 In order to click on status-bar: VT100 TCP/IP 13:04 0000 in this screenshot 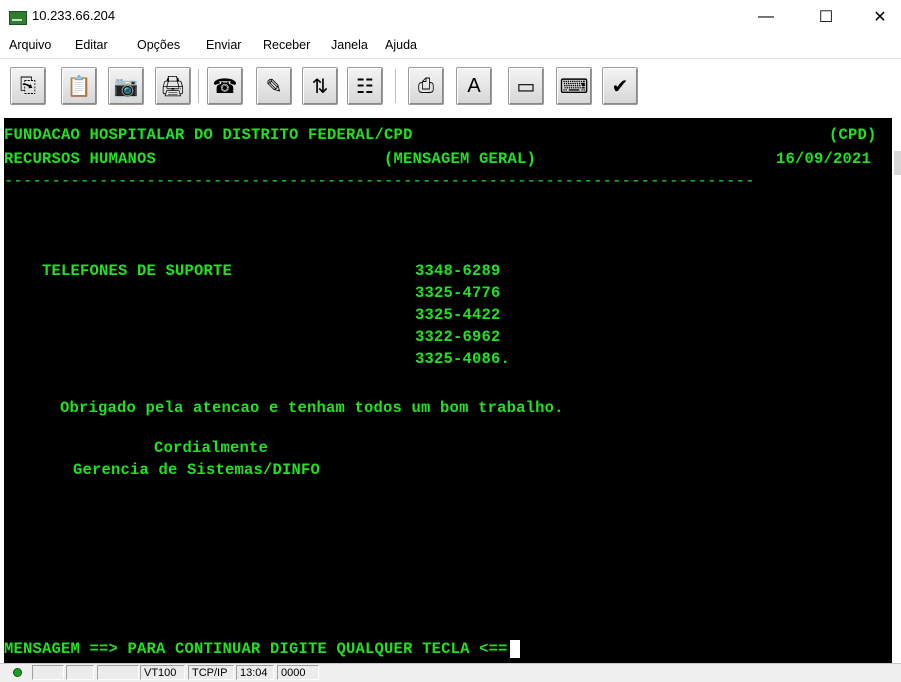, I will do `click(450, 672)`.